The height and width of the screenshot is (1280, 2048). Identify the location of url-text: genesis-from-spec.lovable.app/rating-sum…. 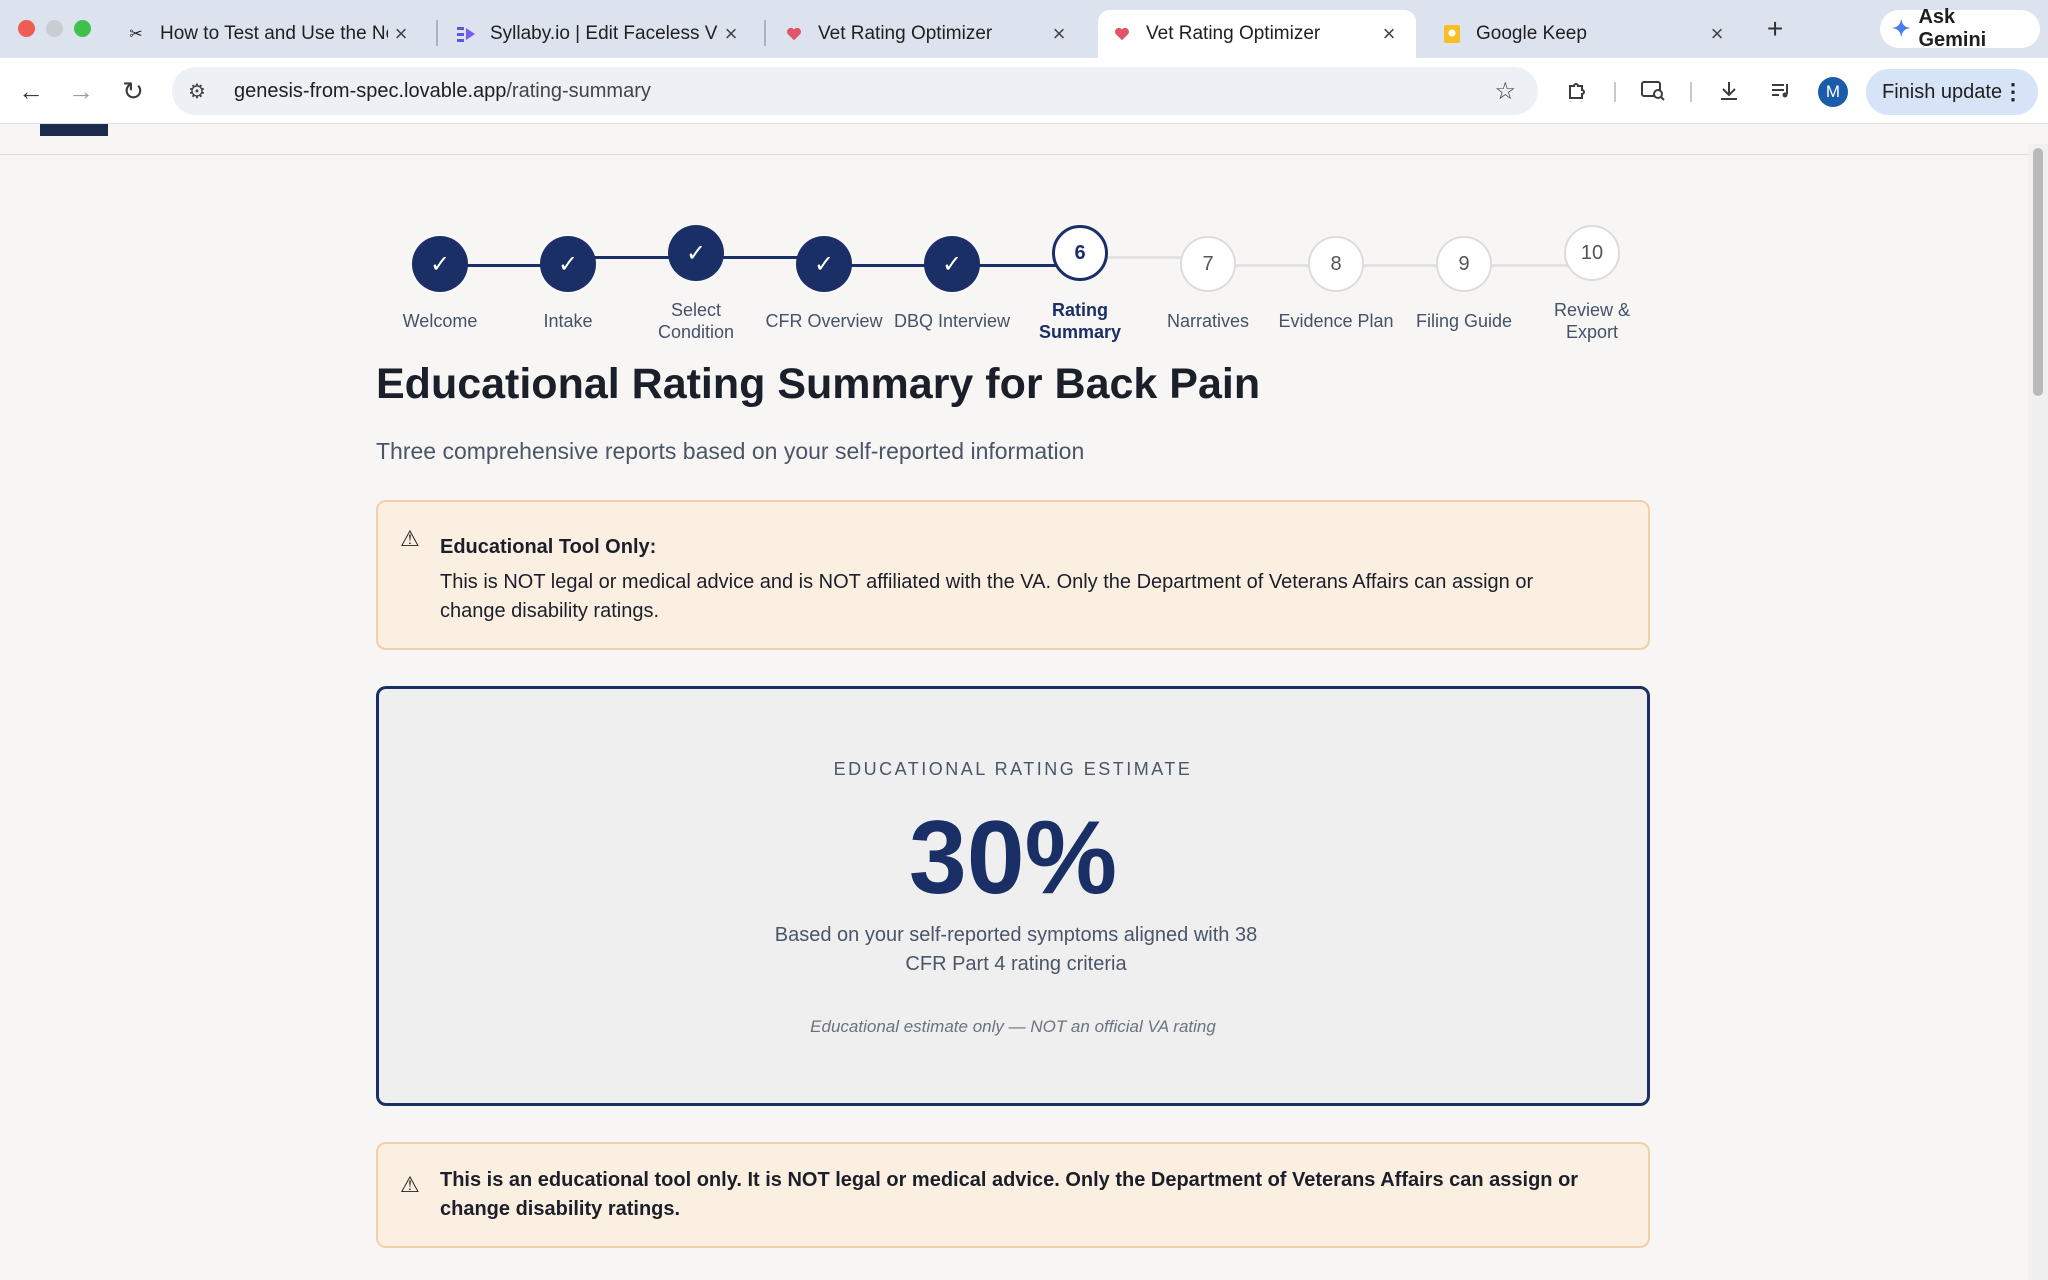
(442, 91).